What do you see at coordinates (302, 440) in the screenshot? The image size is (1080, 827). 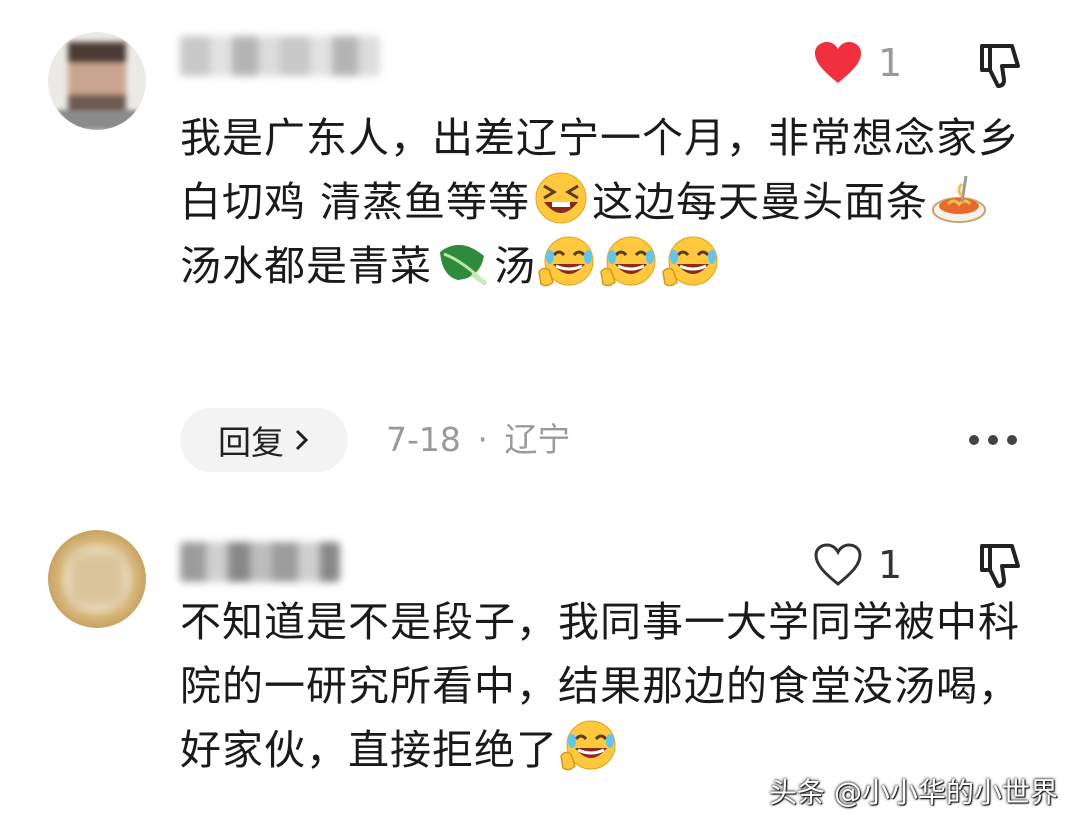 I see `chevron-right-icon` at bounding box center [302, 440].